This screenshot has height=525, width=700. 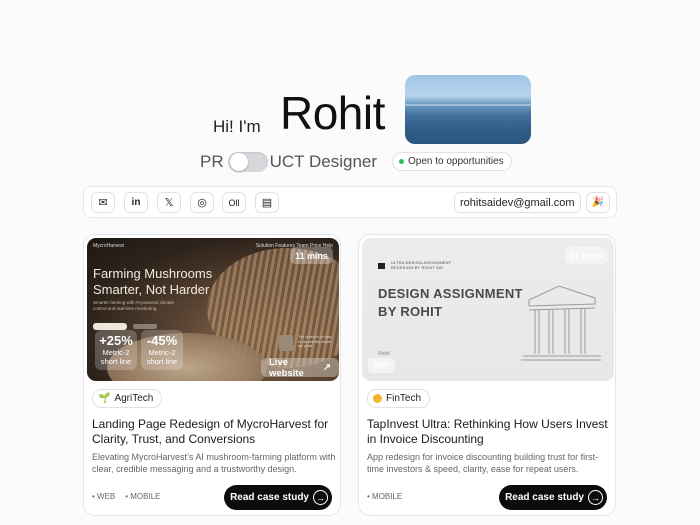 I want to click on sprout-icon: 🌱, so click(x=104, y=398).